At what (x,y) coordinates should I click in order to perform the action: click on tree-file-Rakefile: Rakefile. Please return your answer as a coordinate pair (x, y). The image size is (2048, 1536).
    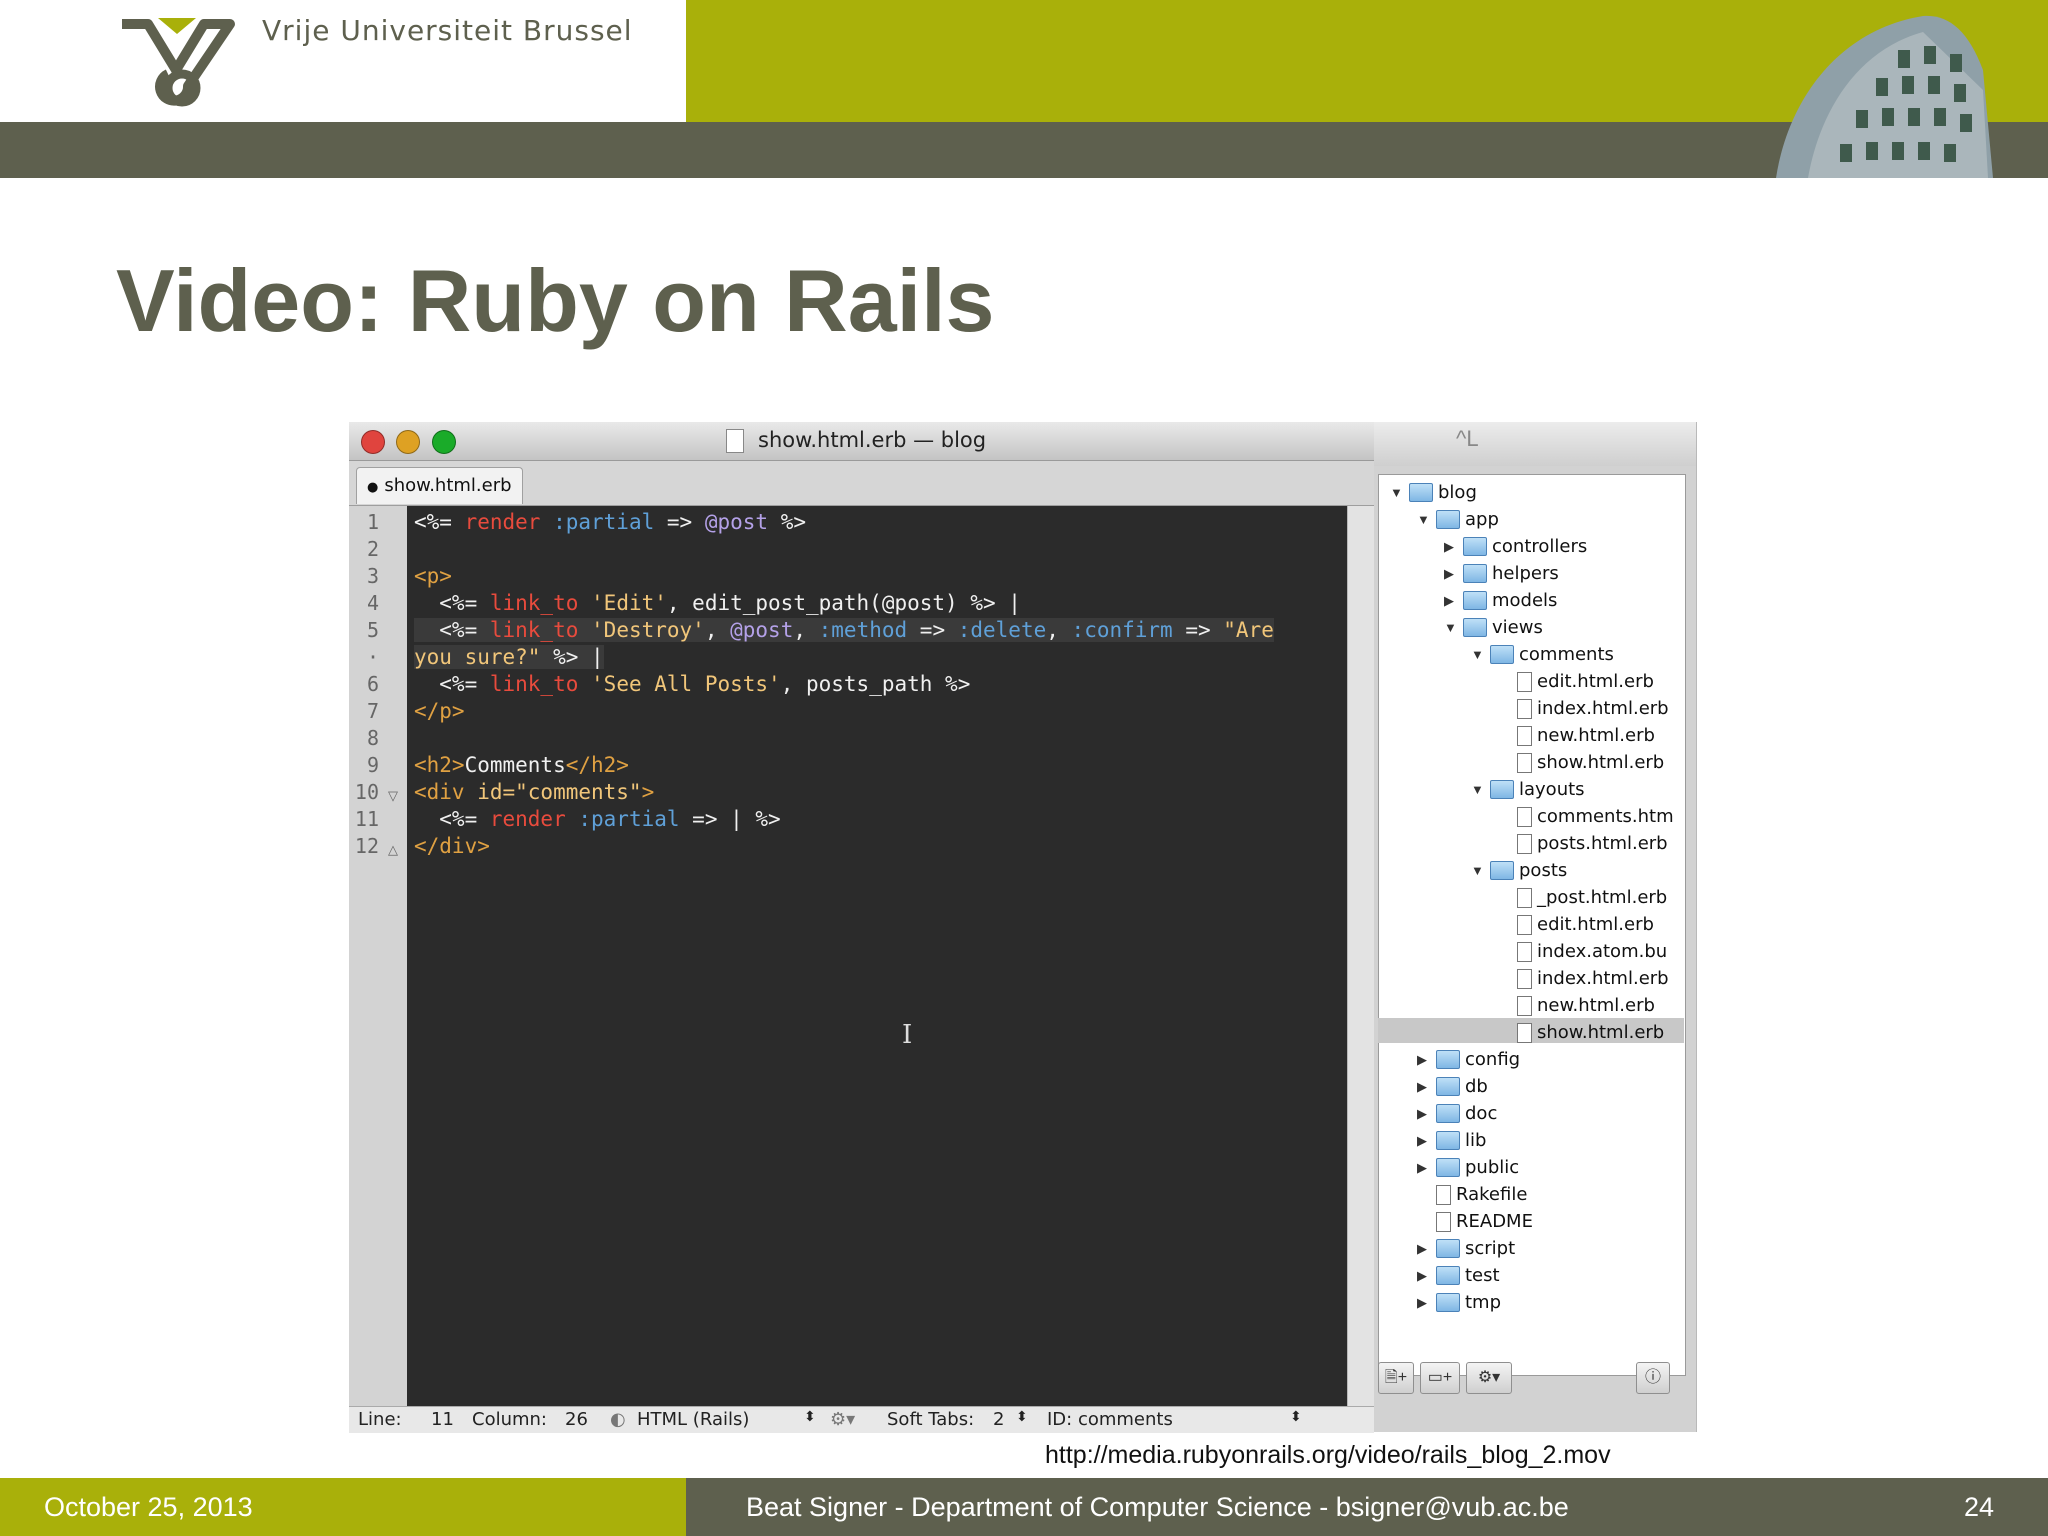
    Looking at the image, I should click on (1472, 1194).